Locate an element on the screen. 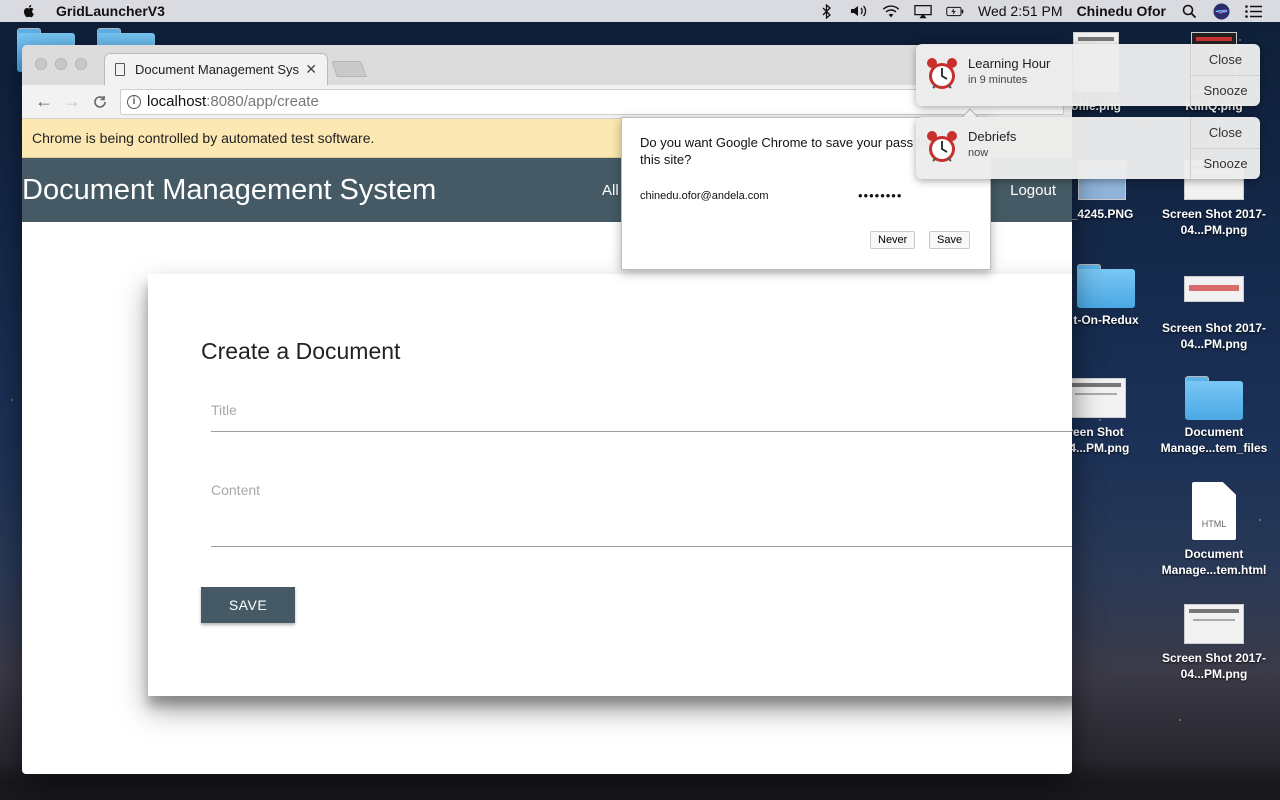  browser-tab-active: Document Management Syster ✕ is located at coordinates (216, 69).